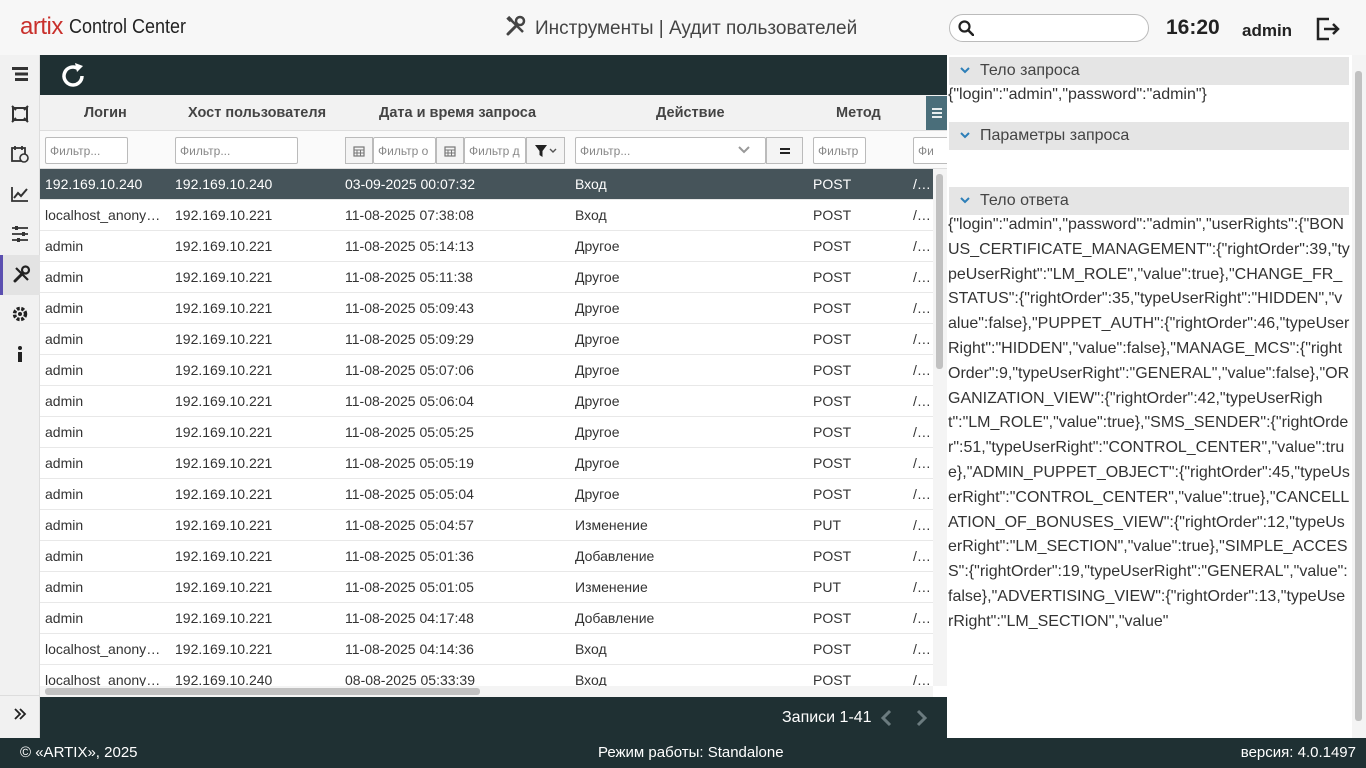  Describe the element at coordinates (1149, 201) in the screenshot. I see `response-body-section-header: Тело ответа` at that location.